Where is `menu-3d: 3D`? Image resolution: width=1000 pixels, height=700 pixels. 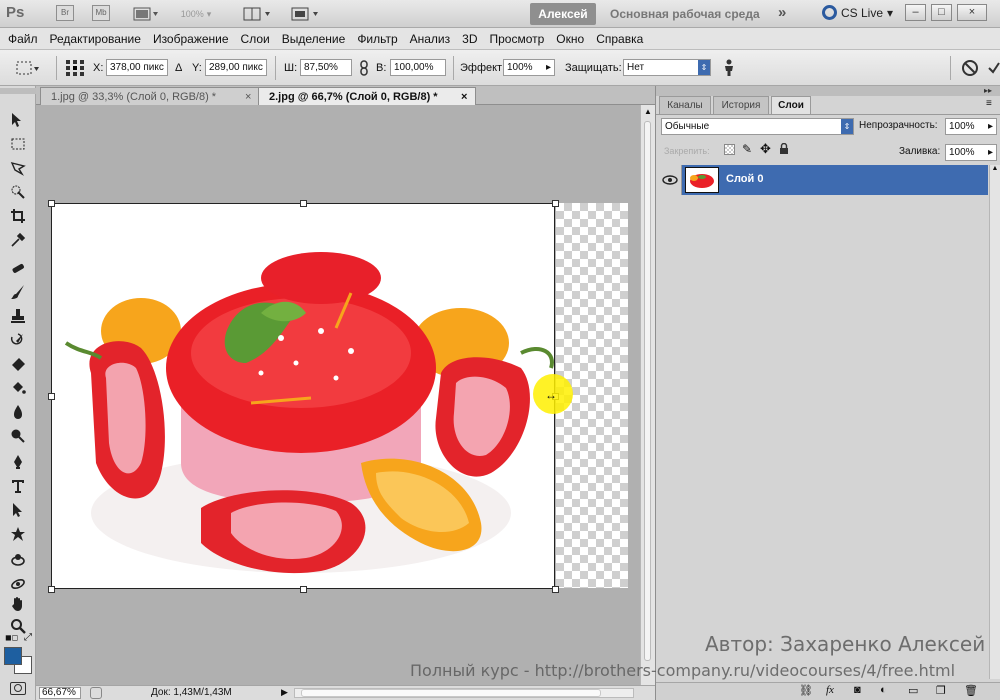 menu-3d: 3D is located at coordinates (469, 39).